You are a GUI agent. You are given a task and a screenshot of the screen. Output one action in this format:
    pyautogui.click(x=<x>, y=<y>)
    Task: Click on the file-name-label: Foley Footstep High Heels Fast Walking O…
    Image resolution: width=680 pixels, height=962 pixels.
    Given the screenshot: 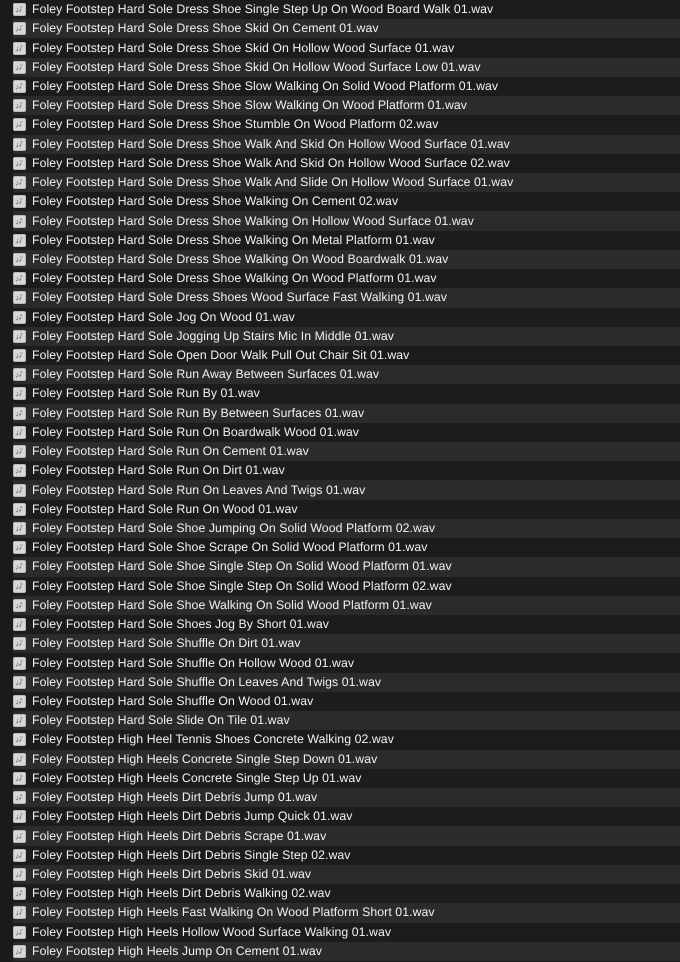 What is the action you would take?
    pyautogui.click(x=233, y=912)
    